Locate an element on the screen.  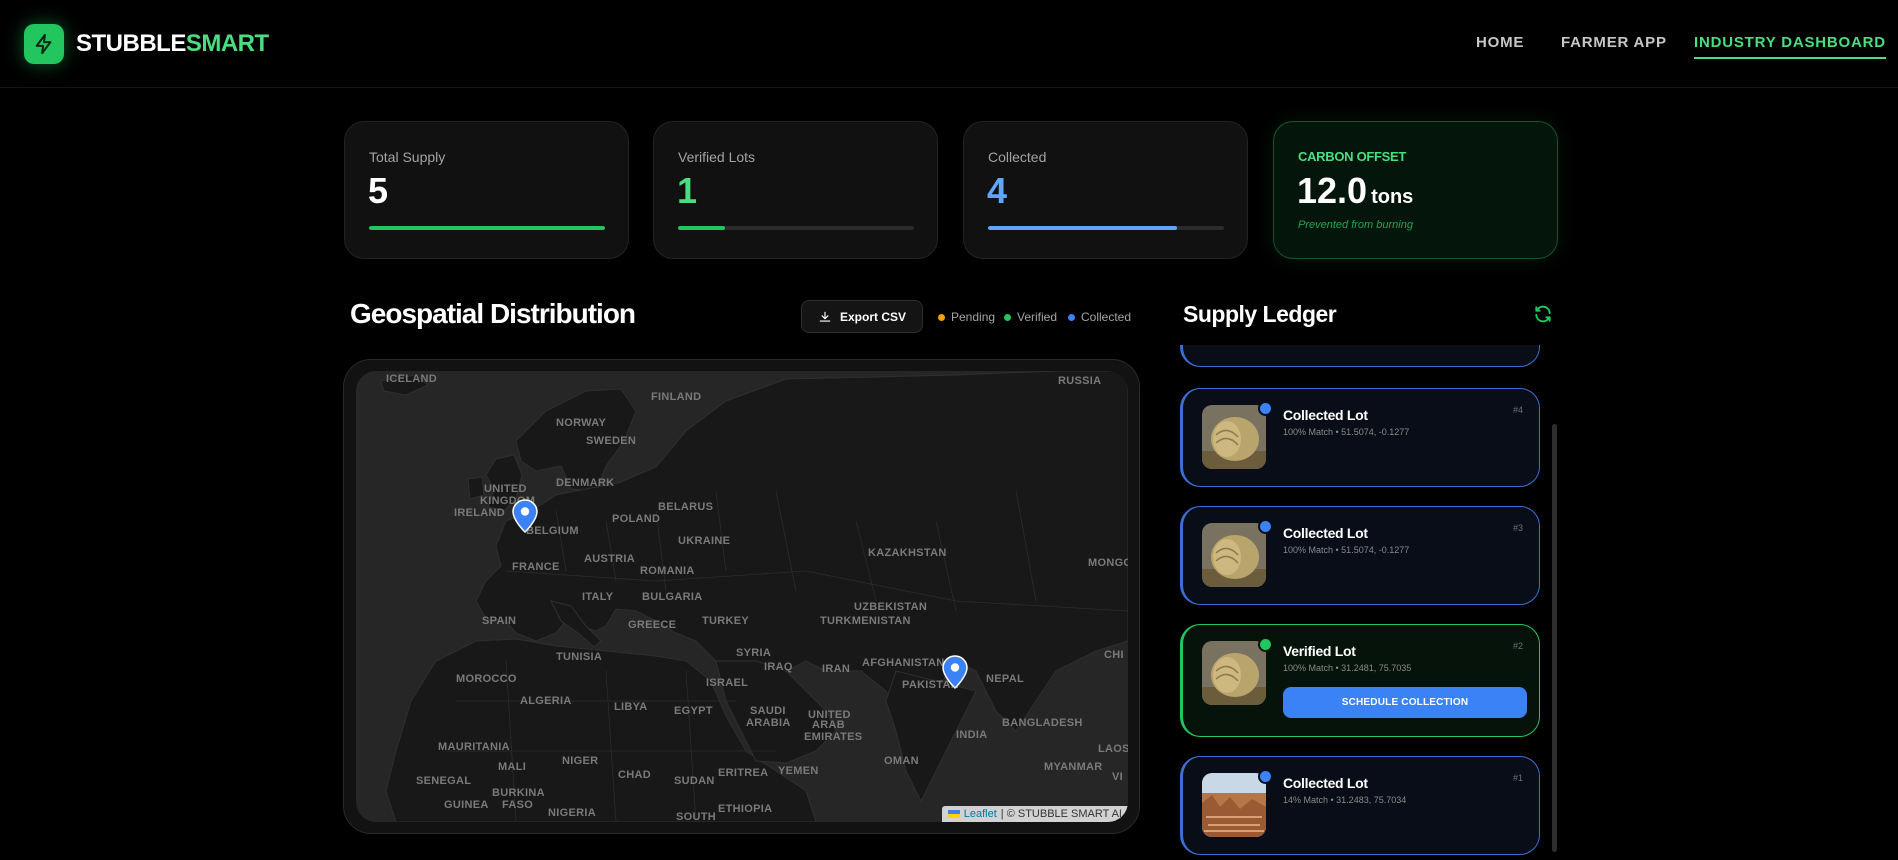
ledger-card-meta: 100% Match • 31.2481, 75.7035 is located at coordinates (1347, 668).